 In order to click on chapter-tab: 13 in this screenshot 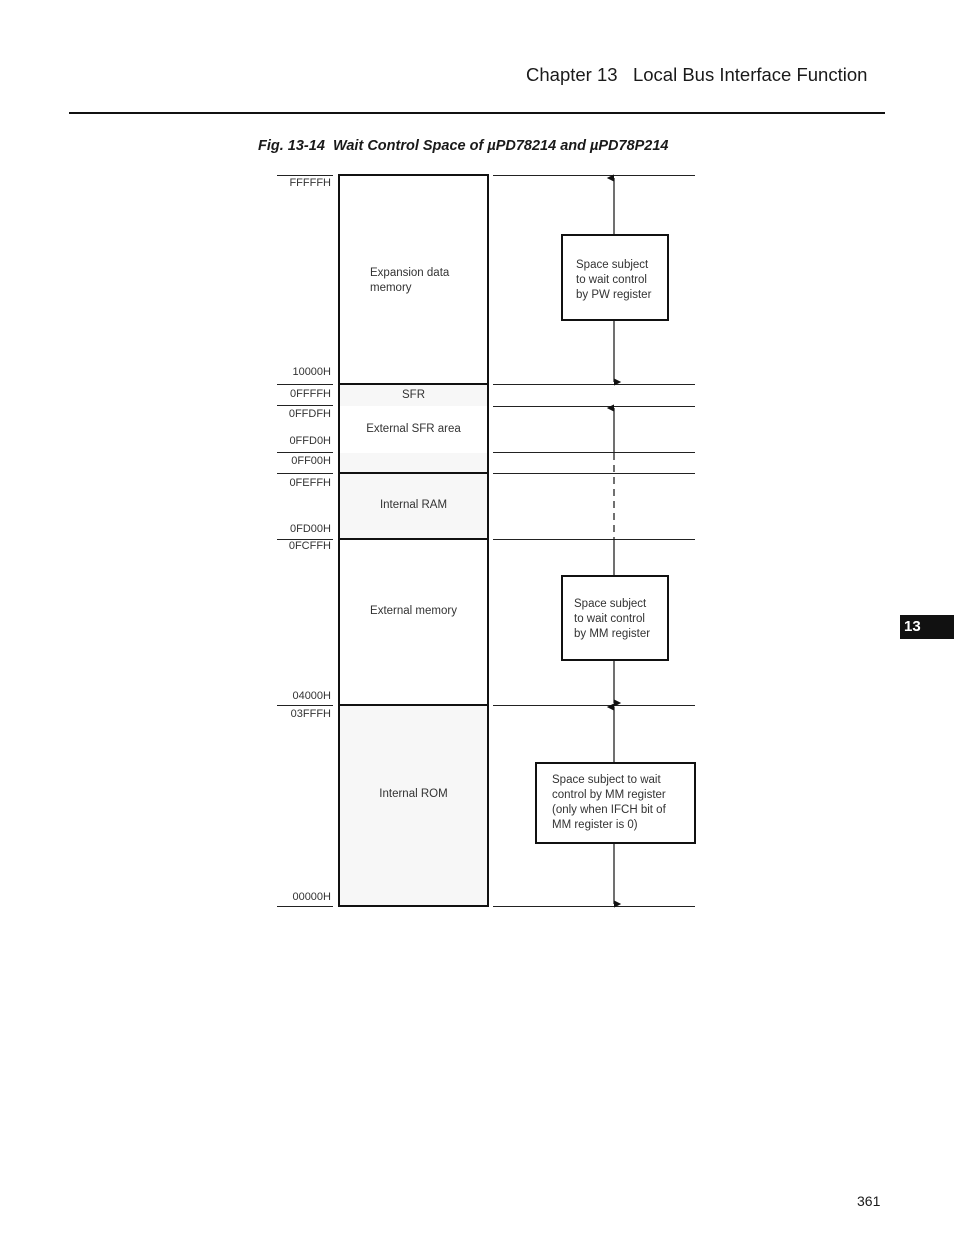, I will do `click(927, 627)`.